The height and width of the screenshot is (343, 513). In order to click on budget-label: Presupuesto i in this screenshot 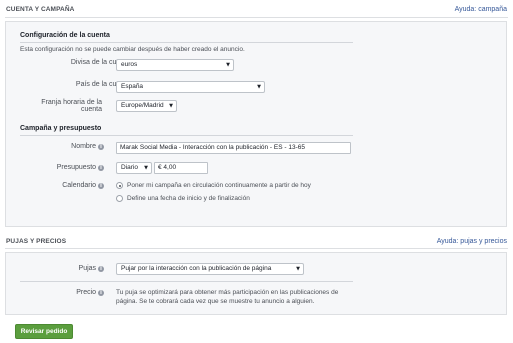, I will do `click(62, 167)`.